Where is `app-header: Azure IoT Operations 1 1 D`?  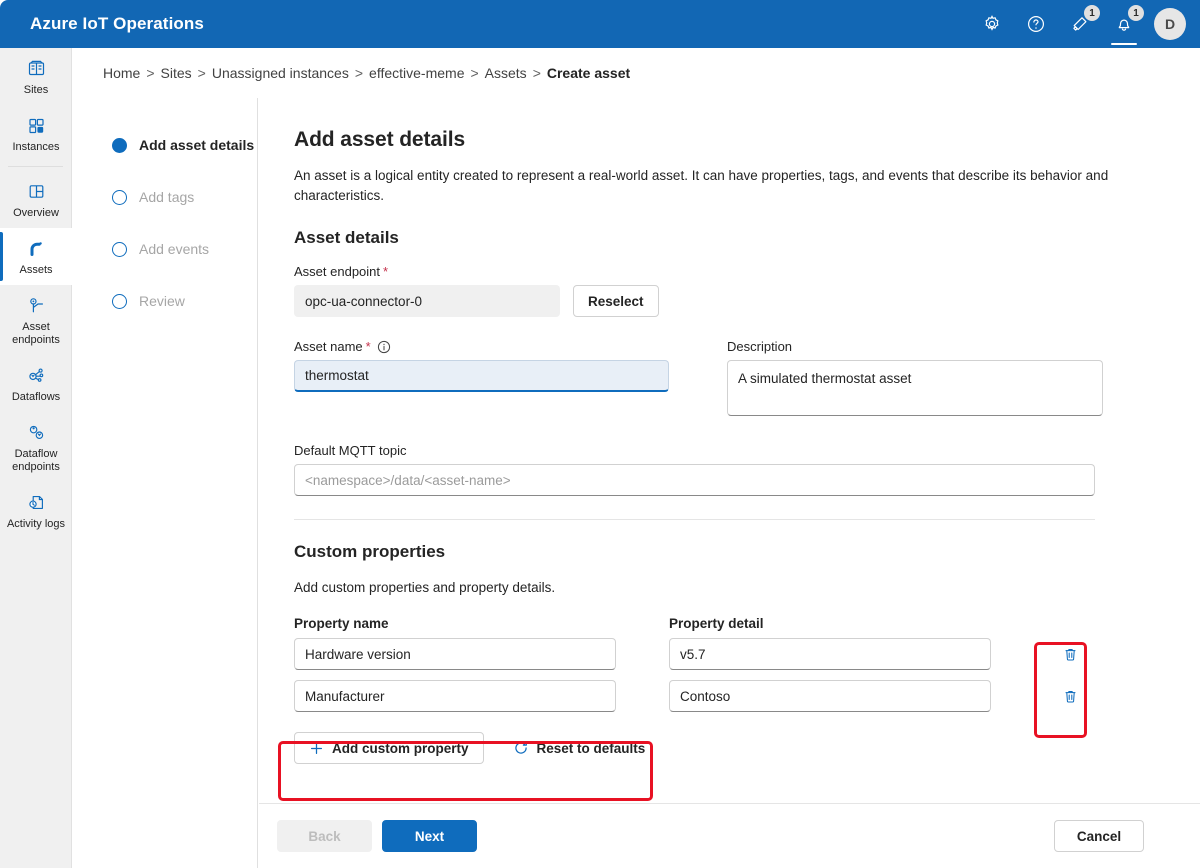
app-header: Azure IoT Operations 1 1 D is located at coordinates (600, 24).